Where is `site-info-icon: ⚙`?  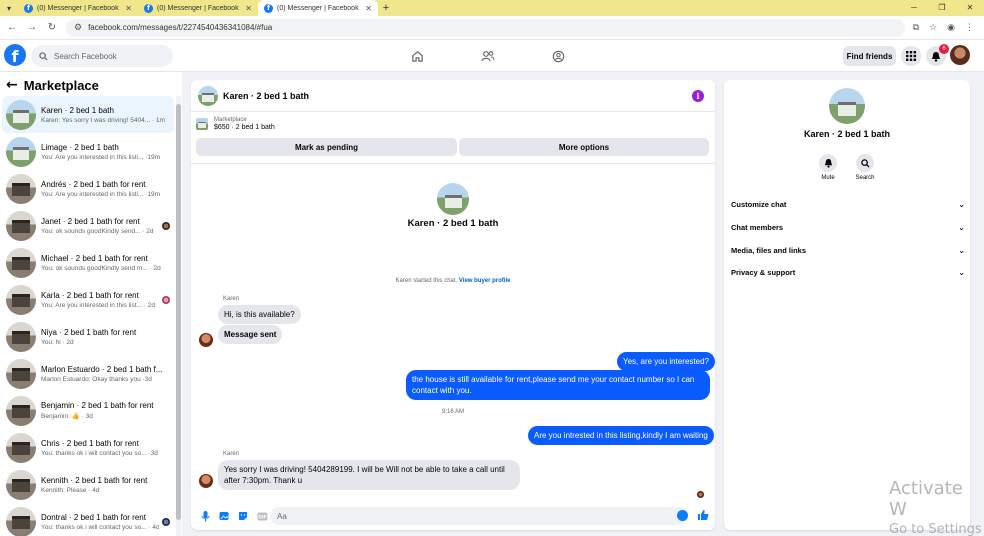
site-info-icon: ⚙ is located at coordinates (78, 27).